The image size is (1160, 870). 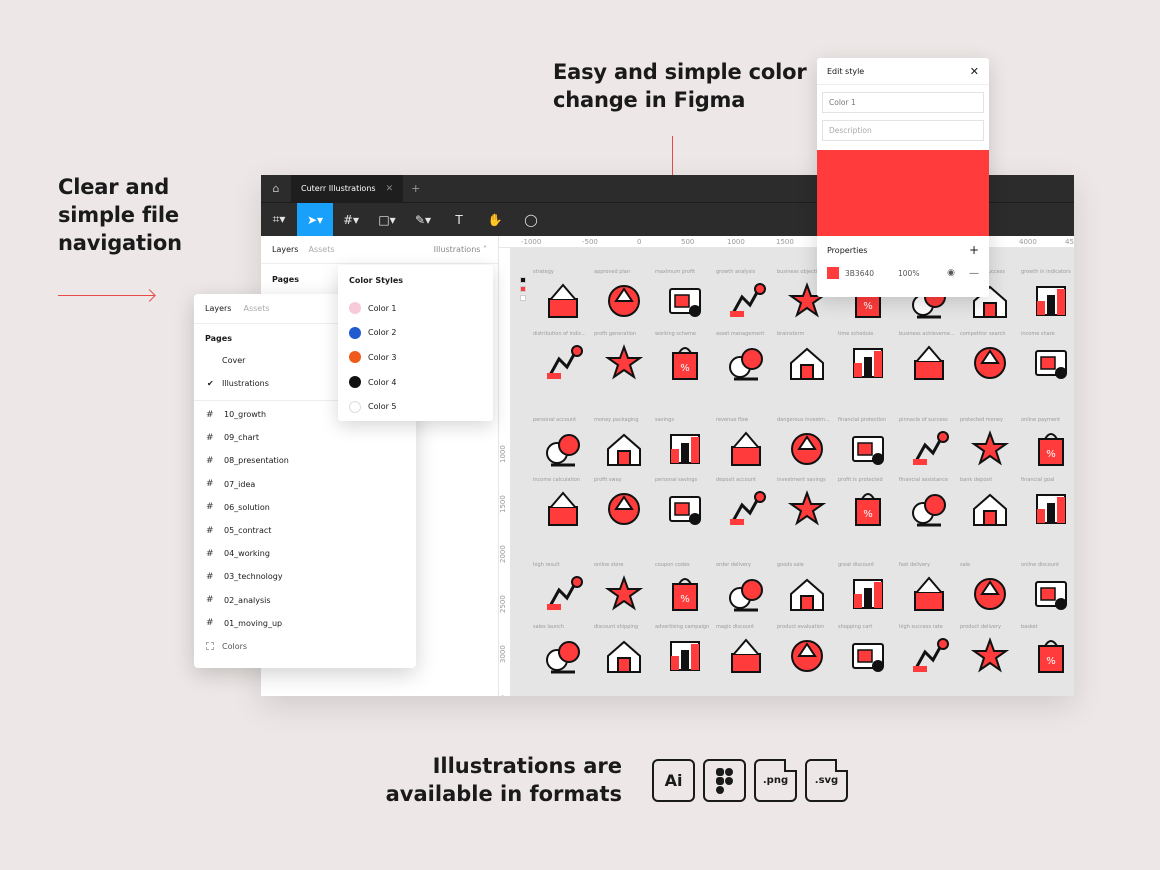 I want to click on comment-tool-icon: ◯, so click(x=531, y=220).